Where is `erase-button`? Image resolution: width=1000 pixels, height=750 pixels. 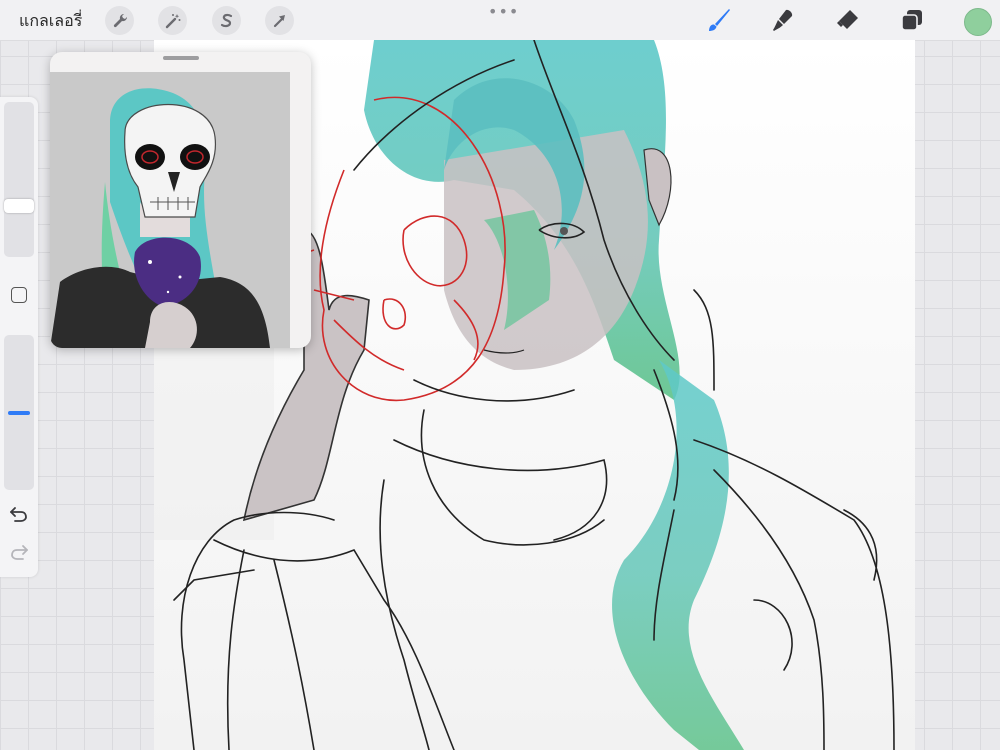 erase-button is located at coordinates (848, 20).